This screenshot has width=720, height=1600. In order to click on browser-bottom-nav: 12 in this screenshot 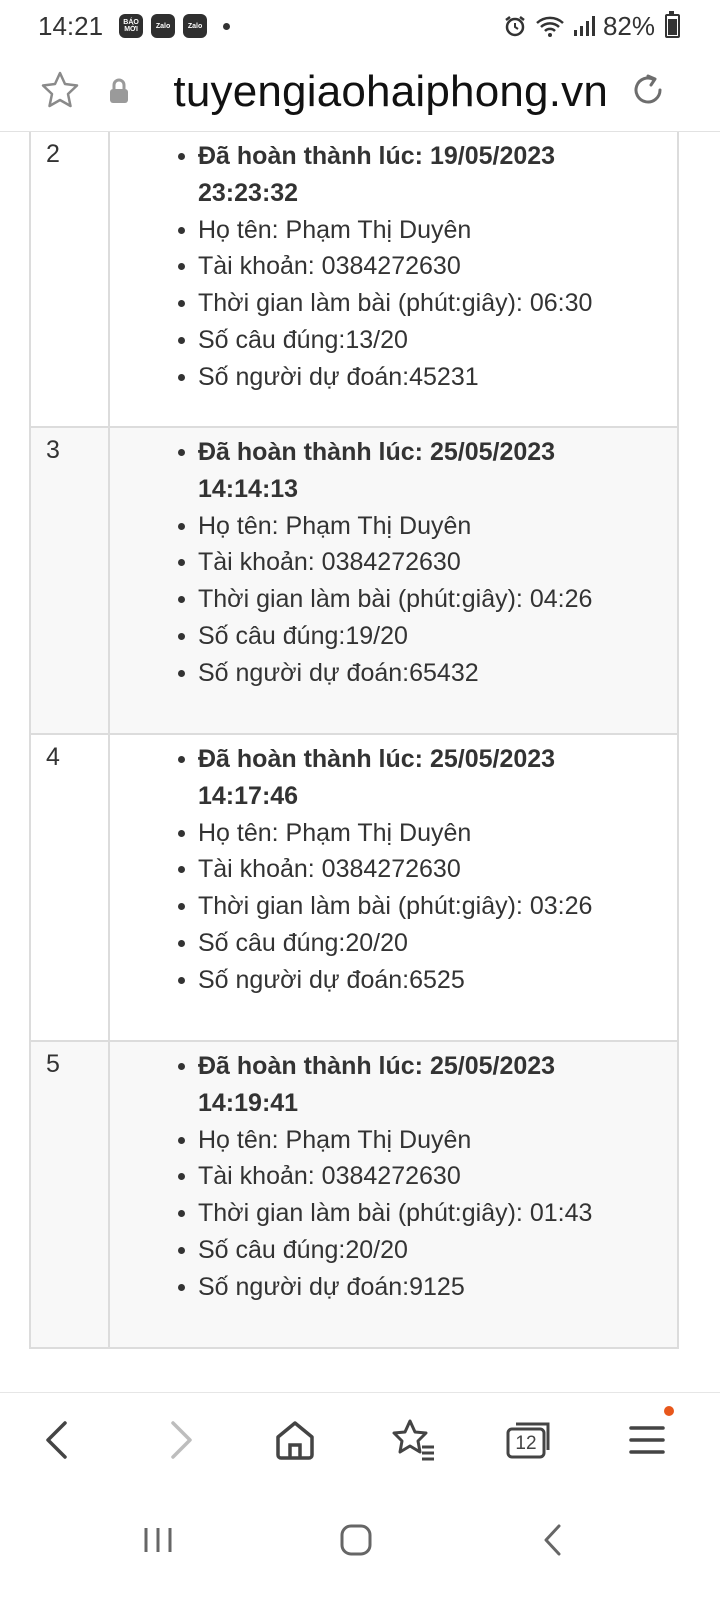, I will do `click(360, 1440)`.